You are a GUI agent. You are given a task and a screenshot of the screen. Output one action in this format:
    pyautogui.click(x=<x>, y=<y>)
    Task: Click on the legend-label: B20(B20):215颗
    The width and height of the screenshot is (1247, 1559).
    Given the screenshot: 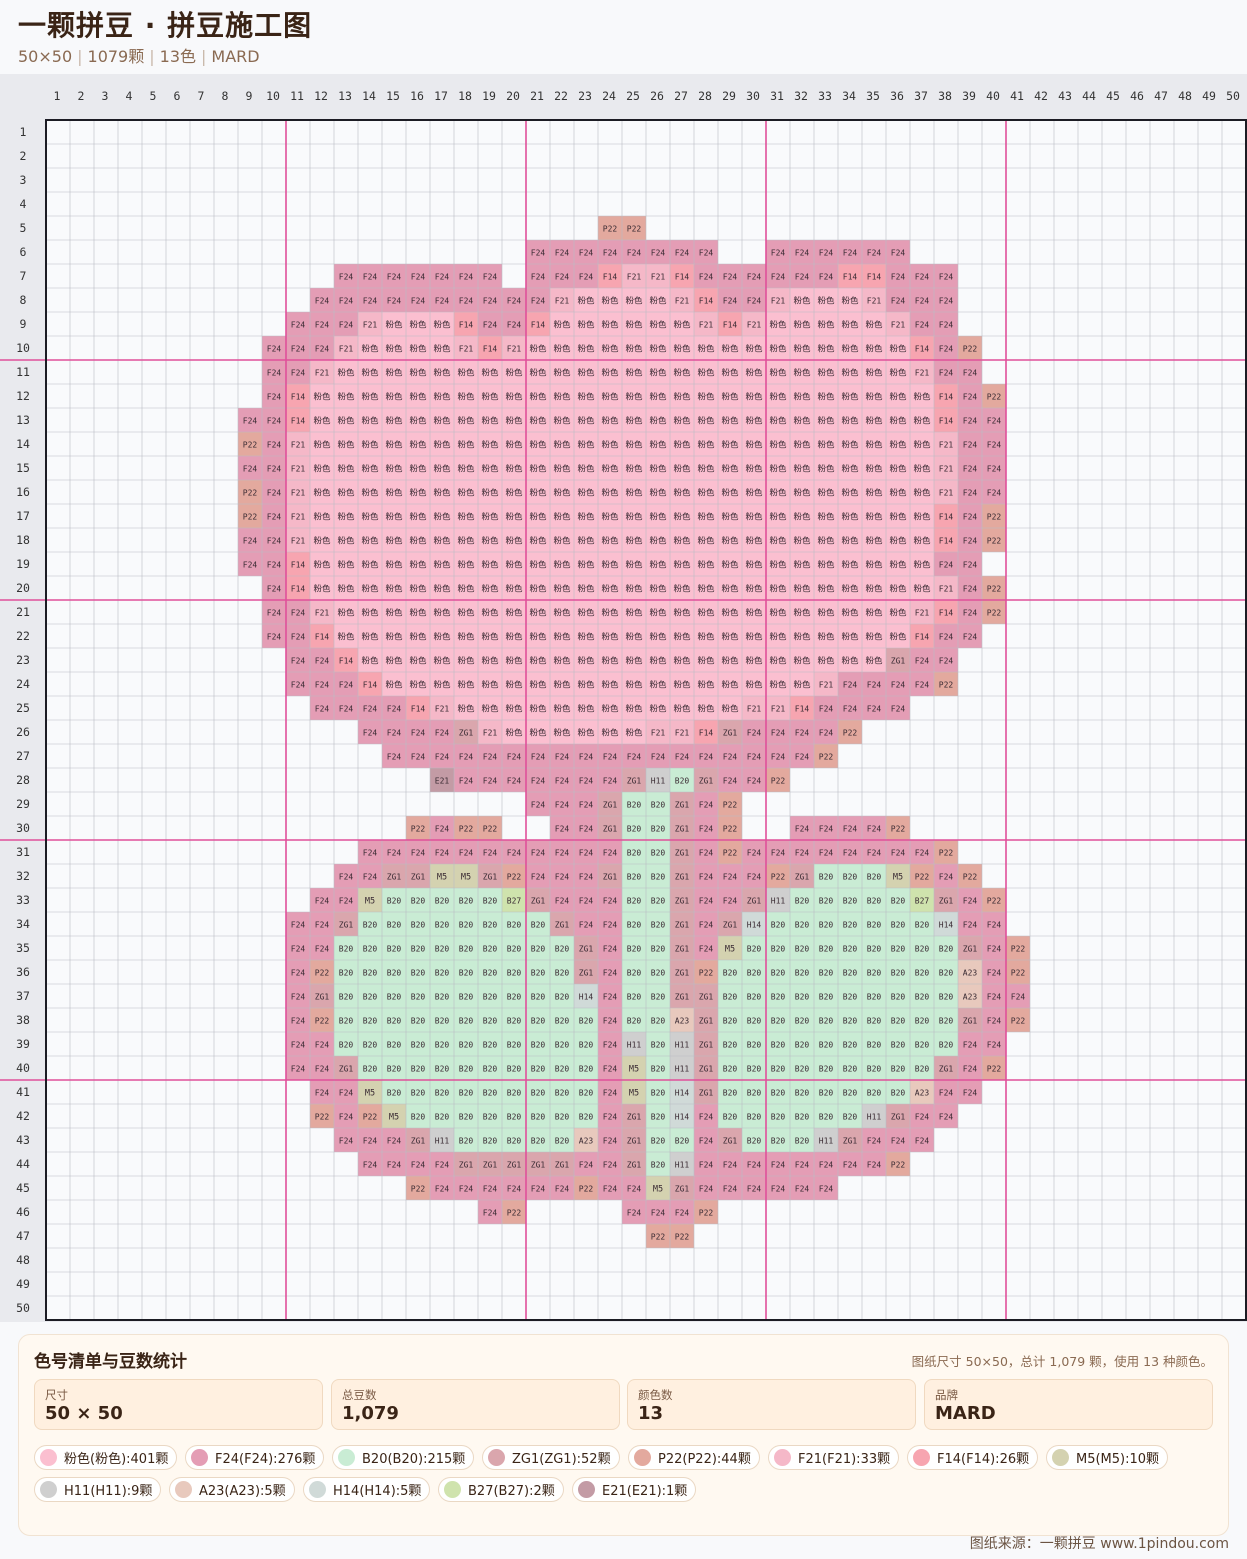 What is the action you would take?
    pyautogui.click(x=414, y=1459)
    